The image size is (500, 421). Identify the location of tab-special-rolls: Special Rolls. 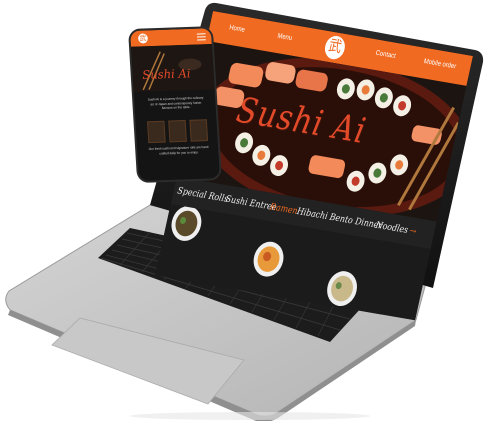
(203, 194).